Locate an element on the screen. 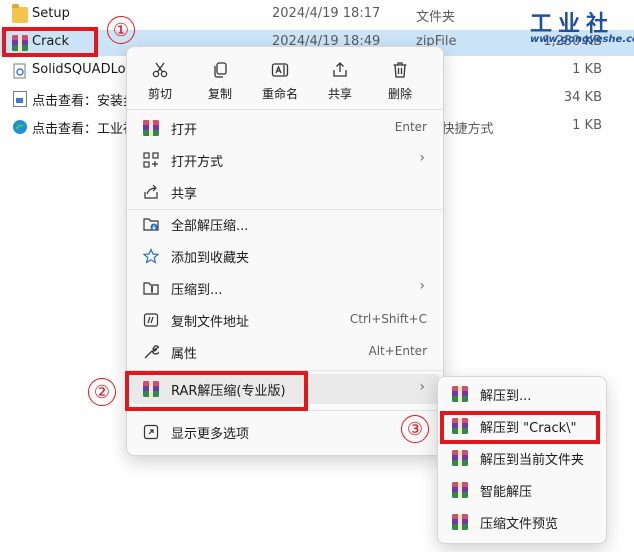 This screenshot has height=552, width=634. file-name: SolidSQUADLoa is located at coordinates (83, 69).